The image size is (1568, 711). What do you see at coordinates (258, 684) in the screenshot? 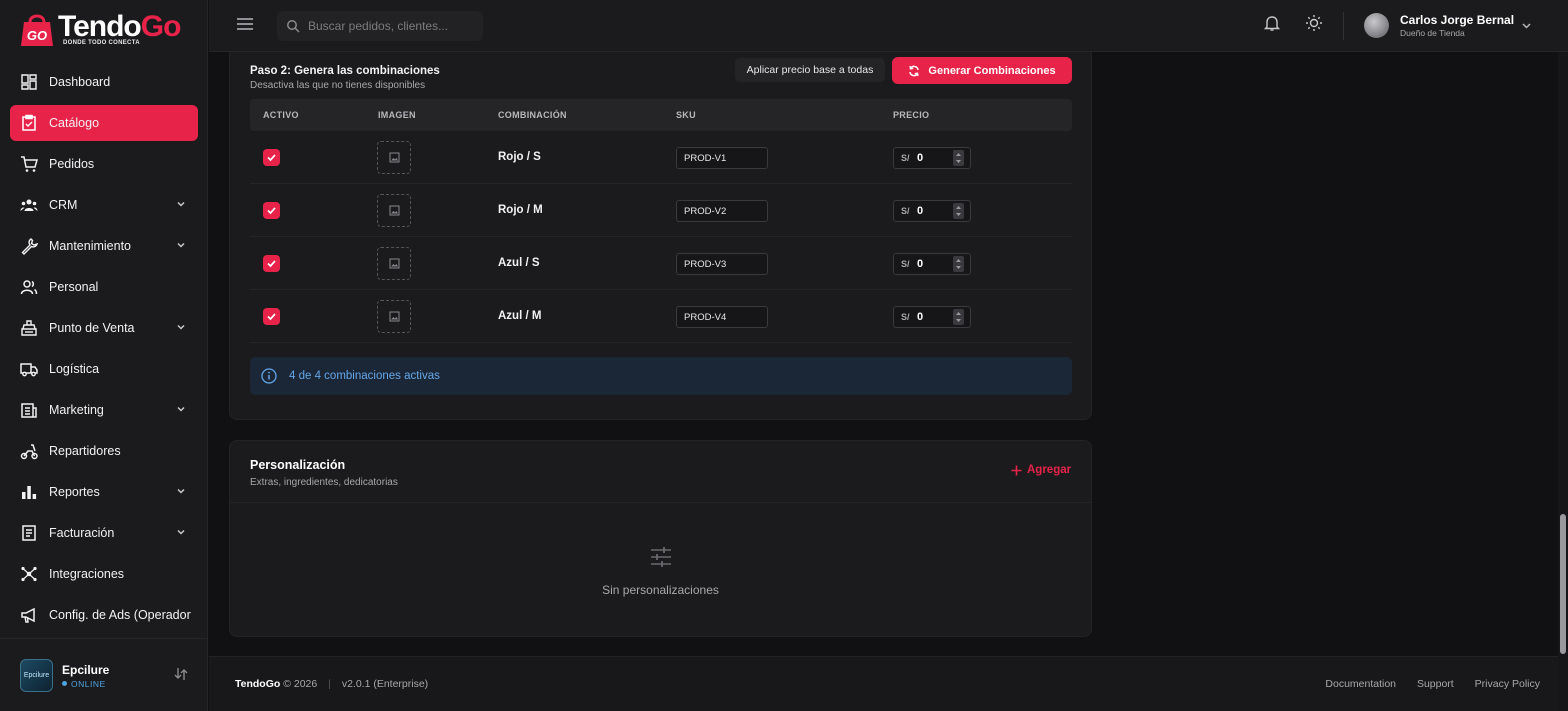
I see `footer-brand: TendoGo` at bounding box center [258, 684].